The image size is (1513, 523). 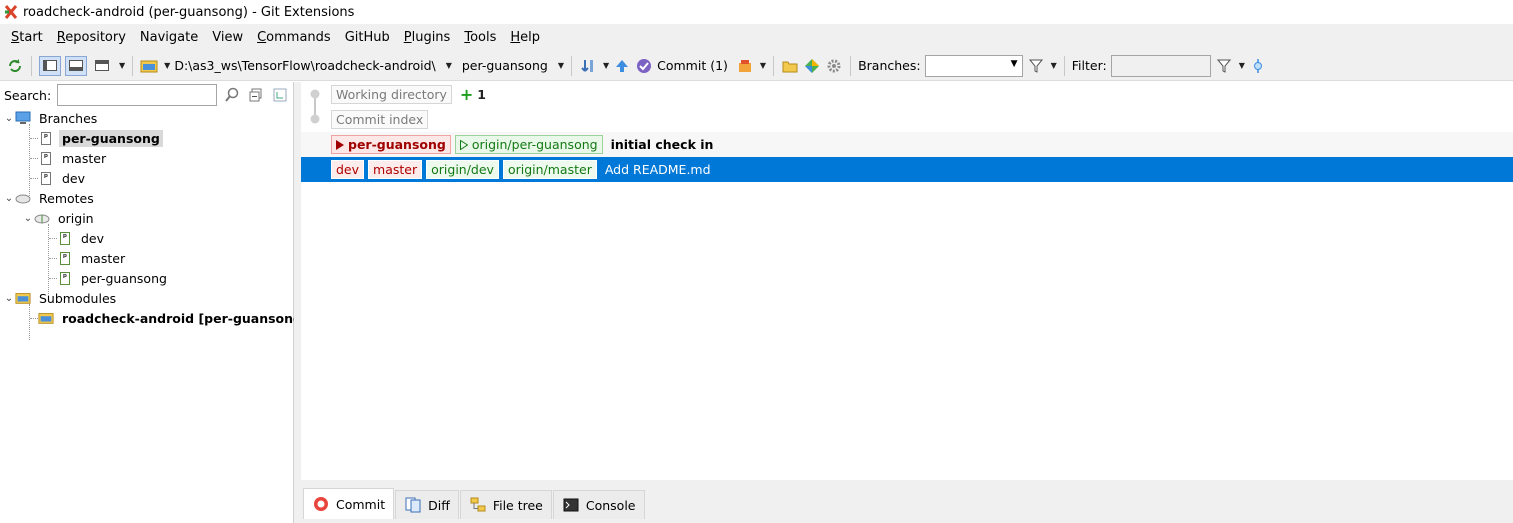 What do you see at coordinates (1258, 66) in the screenshot?
I see `show-first-parent-icon` at bounding box center [1258, 66].